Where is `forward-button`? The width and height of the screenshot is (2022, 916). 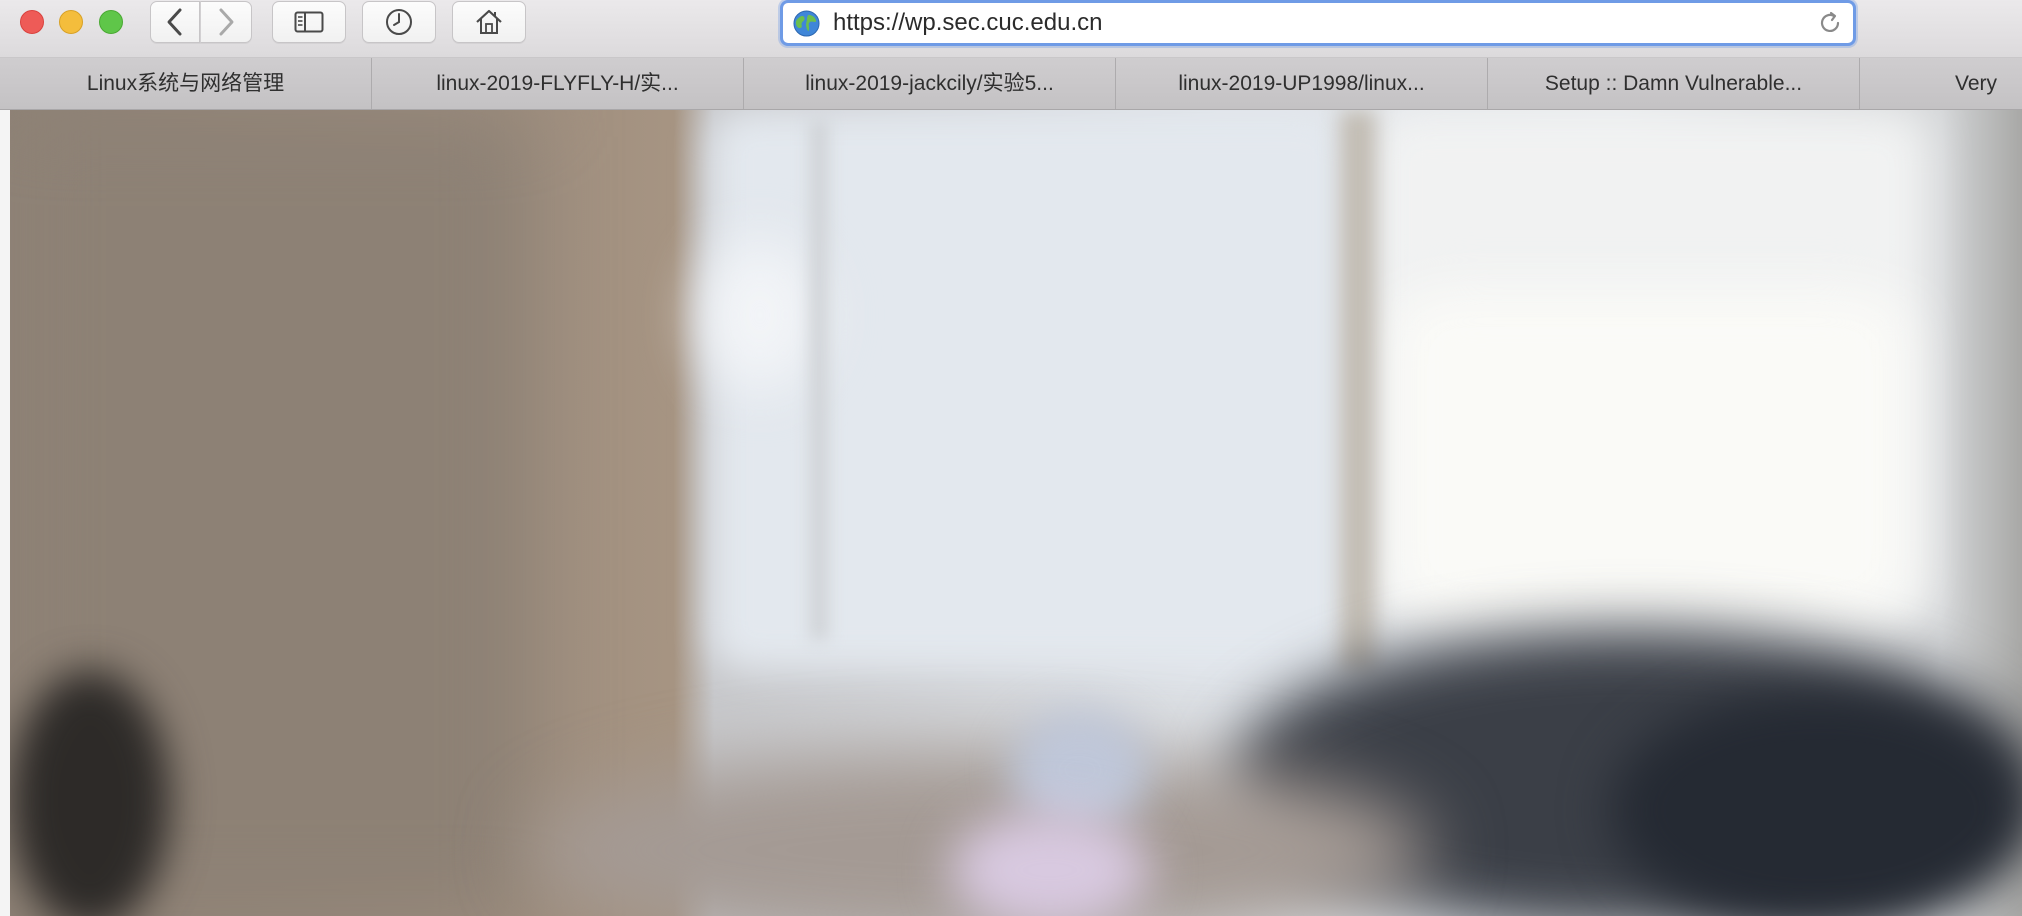
forward-button is located at coordinates (226, 22).